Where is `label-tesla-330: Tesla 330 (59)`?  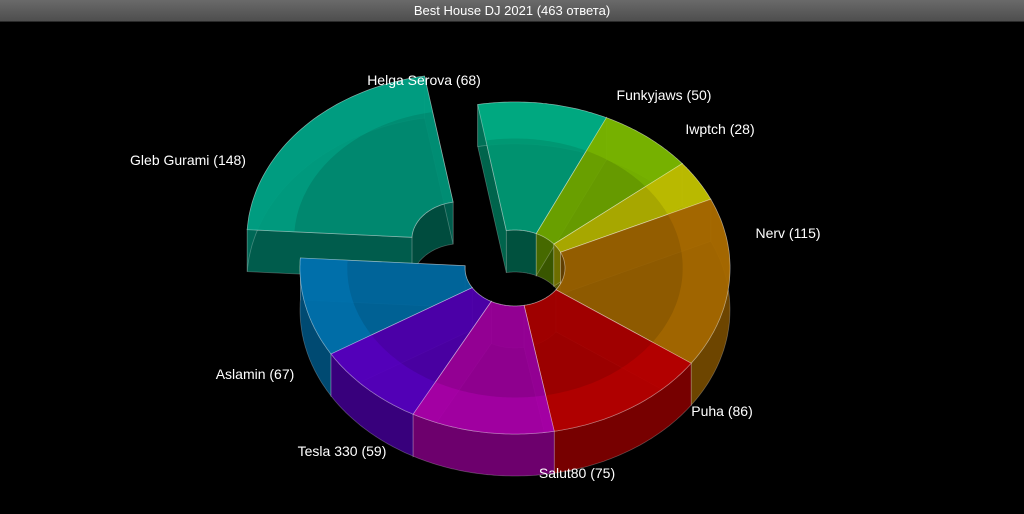 label-tesla-330: Tesla 330 (59) is located at coordinates (342, 451).